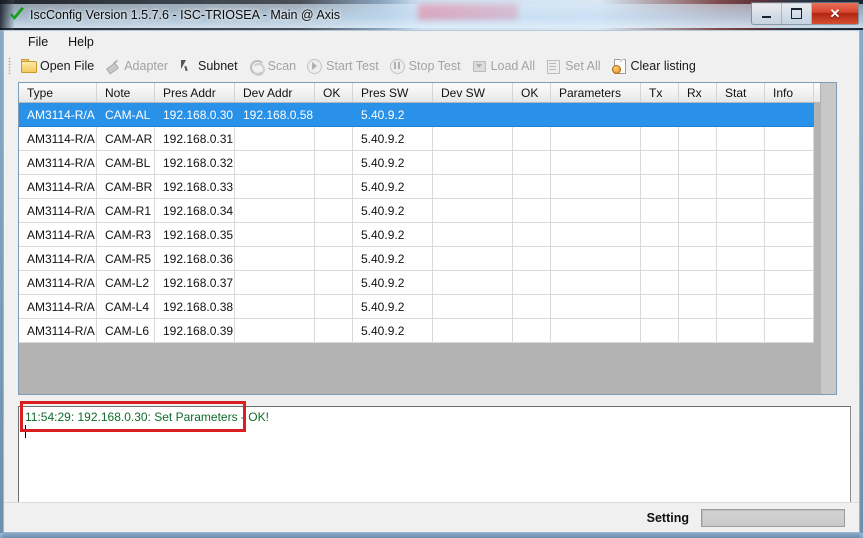 The height and width of the screenshot is (538, 863). Describe the element at coordinates (126, 307) in the screenshot. I see `table-cell: CAM-L4` at that location.